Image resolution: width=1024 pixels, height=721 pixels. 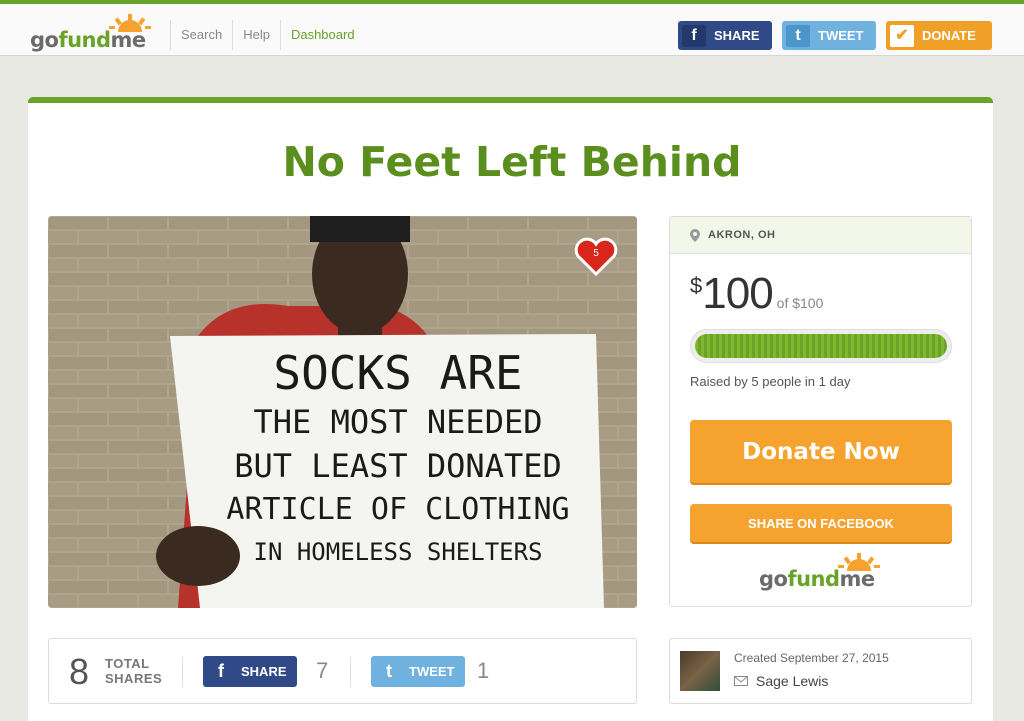 What do you see at coordinates (821, 451) in the screenshot?
I see `donate-now-button: Donate Now` at bounding box center [821, 451].